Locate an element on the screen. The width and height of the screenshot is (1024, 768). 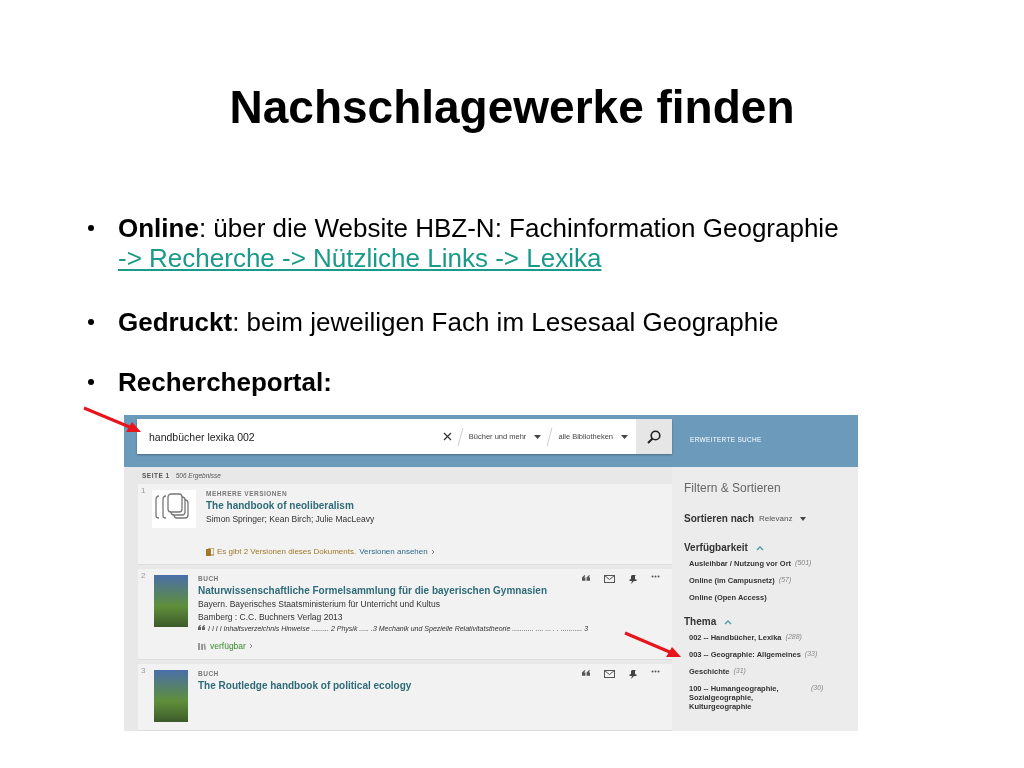
panel-heading: Filtern & Sortieren is located at coordinates (733, 488).